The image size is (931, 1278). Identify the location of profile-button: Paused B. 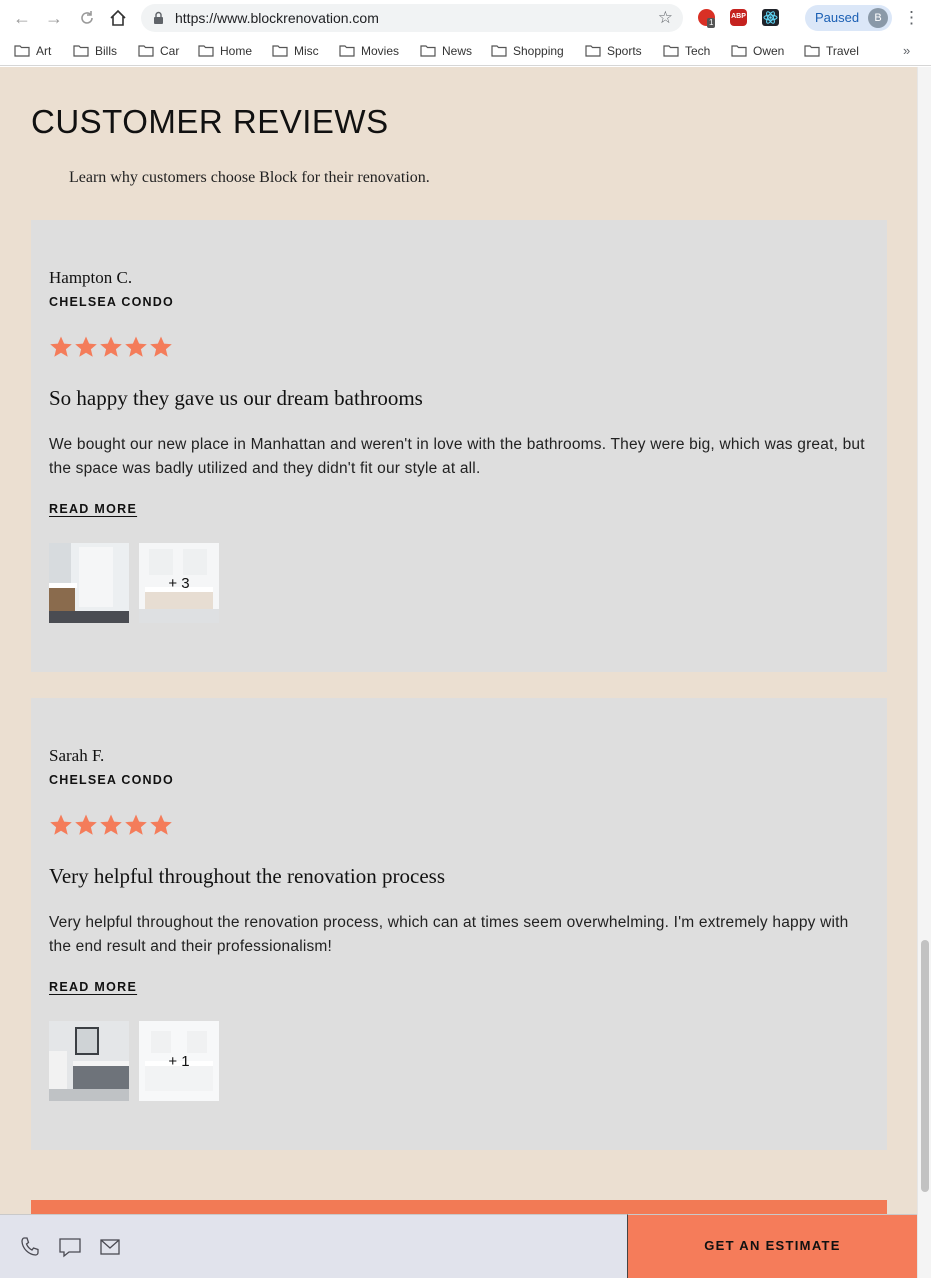
(848, 18).